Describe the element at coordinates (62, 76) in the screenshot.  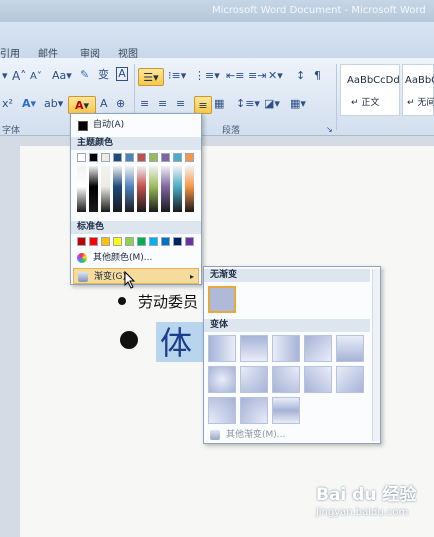
I see `change-case-icon: Aa▾` at that location.